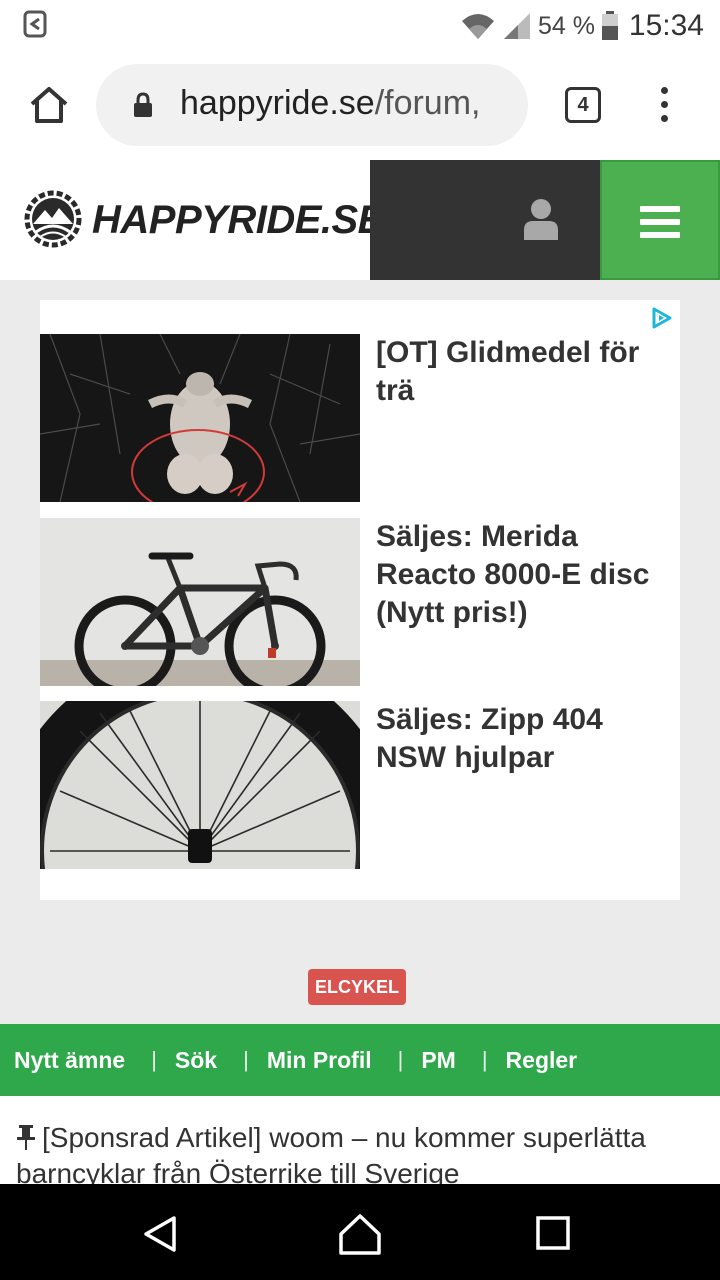  What do you see at coordinates (583, 105) in the screenshot?
I see `tab-switcher-button: 4` at bounding box center [583, 105].